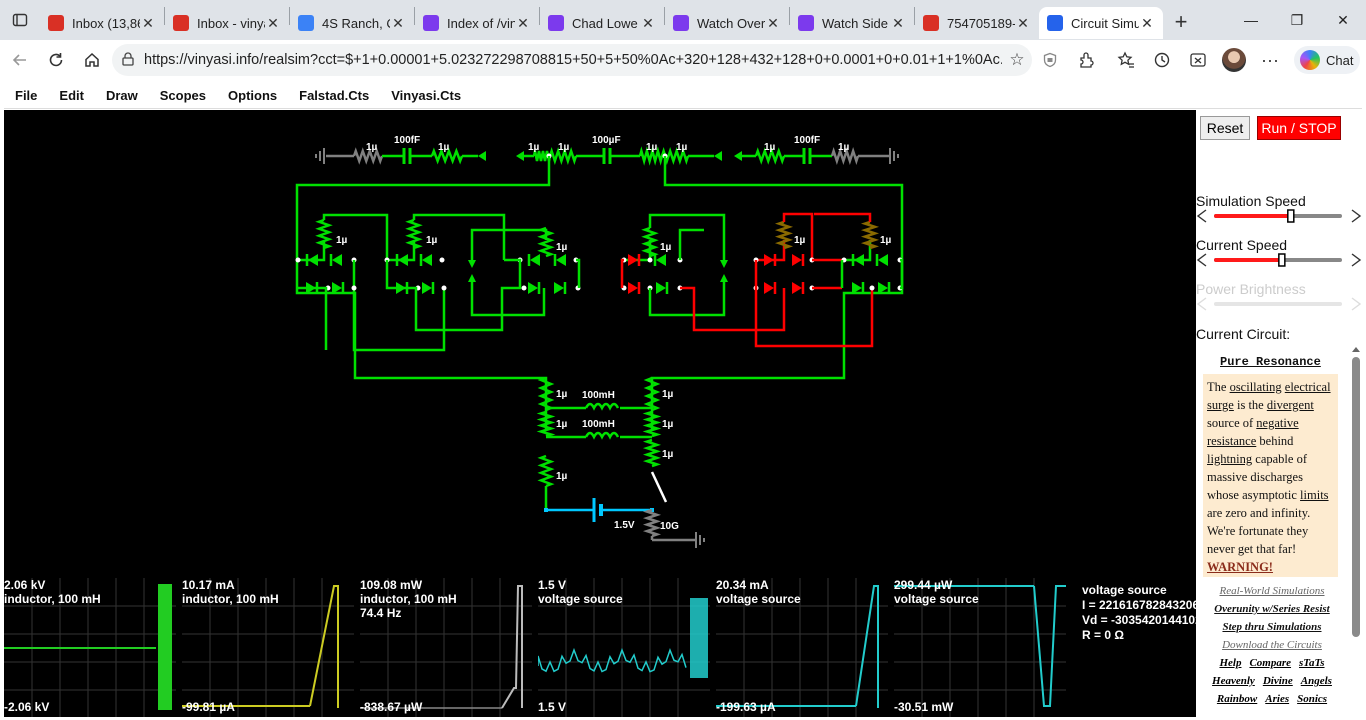 This screenshot has width=1366, height=720. What do you see at coordinates (1311, 663) in the screenshot?
I see `link-stats: sTaTs` at bounding box center [1311, 663].